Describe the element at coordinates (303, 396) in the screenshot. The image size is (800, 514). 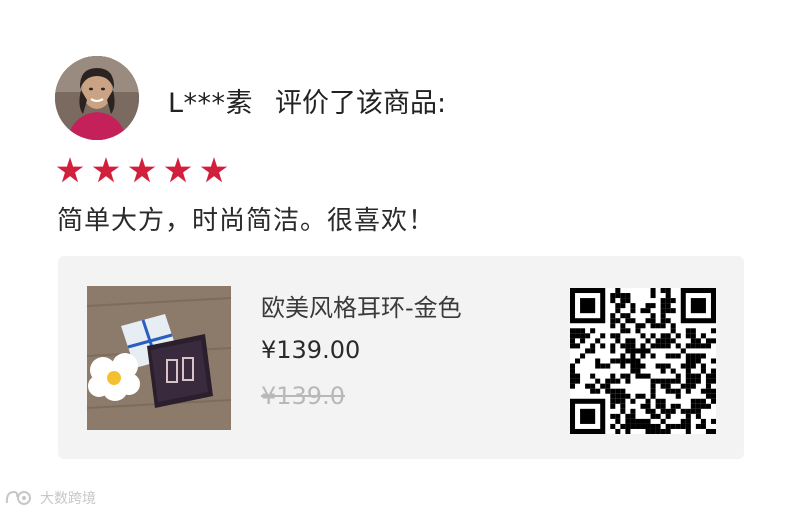
I see `product-original-price: ¥139.0` at that location.